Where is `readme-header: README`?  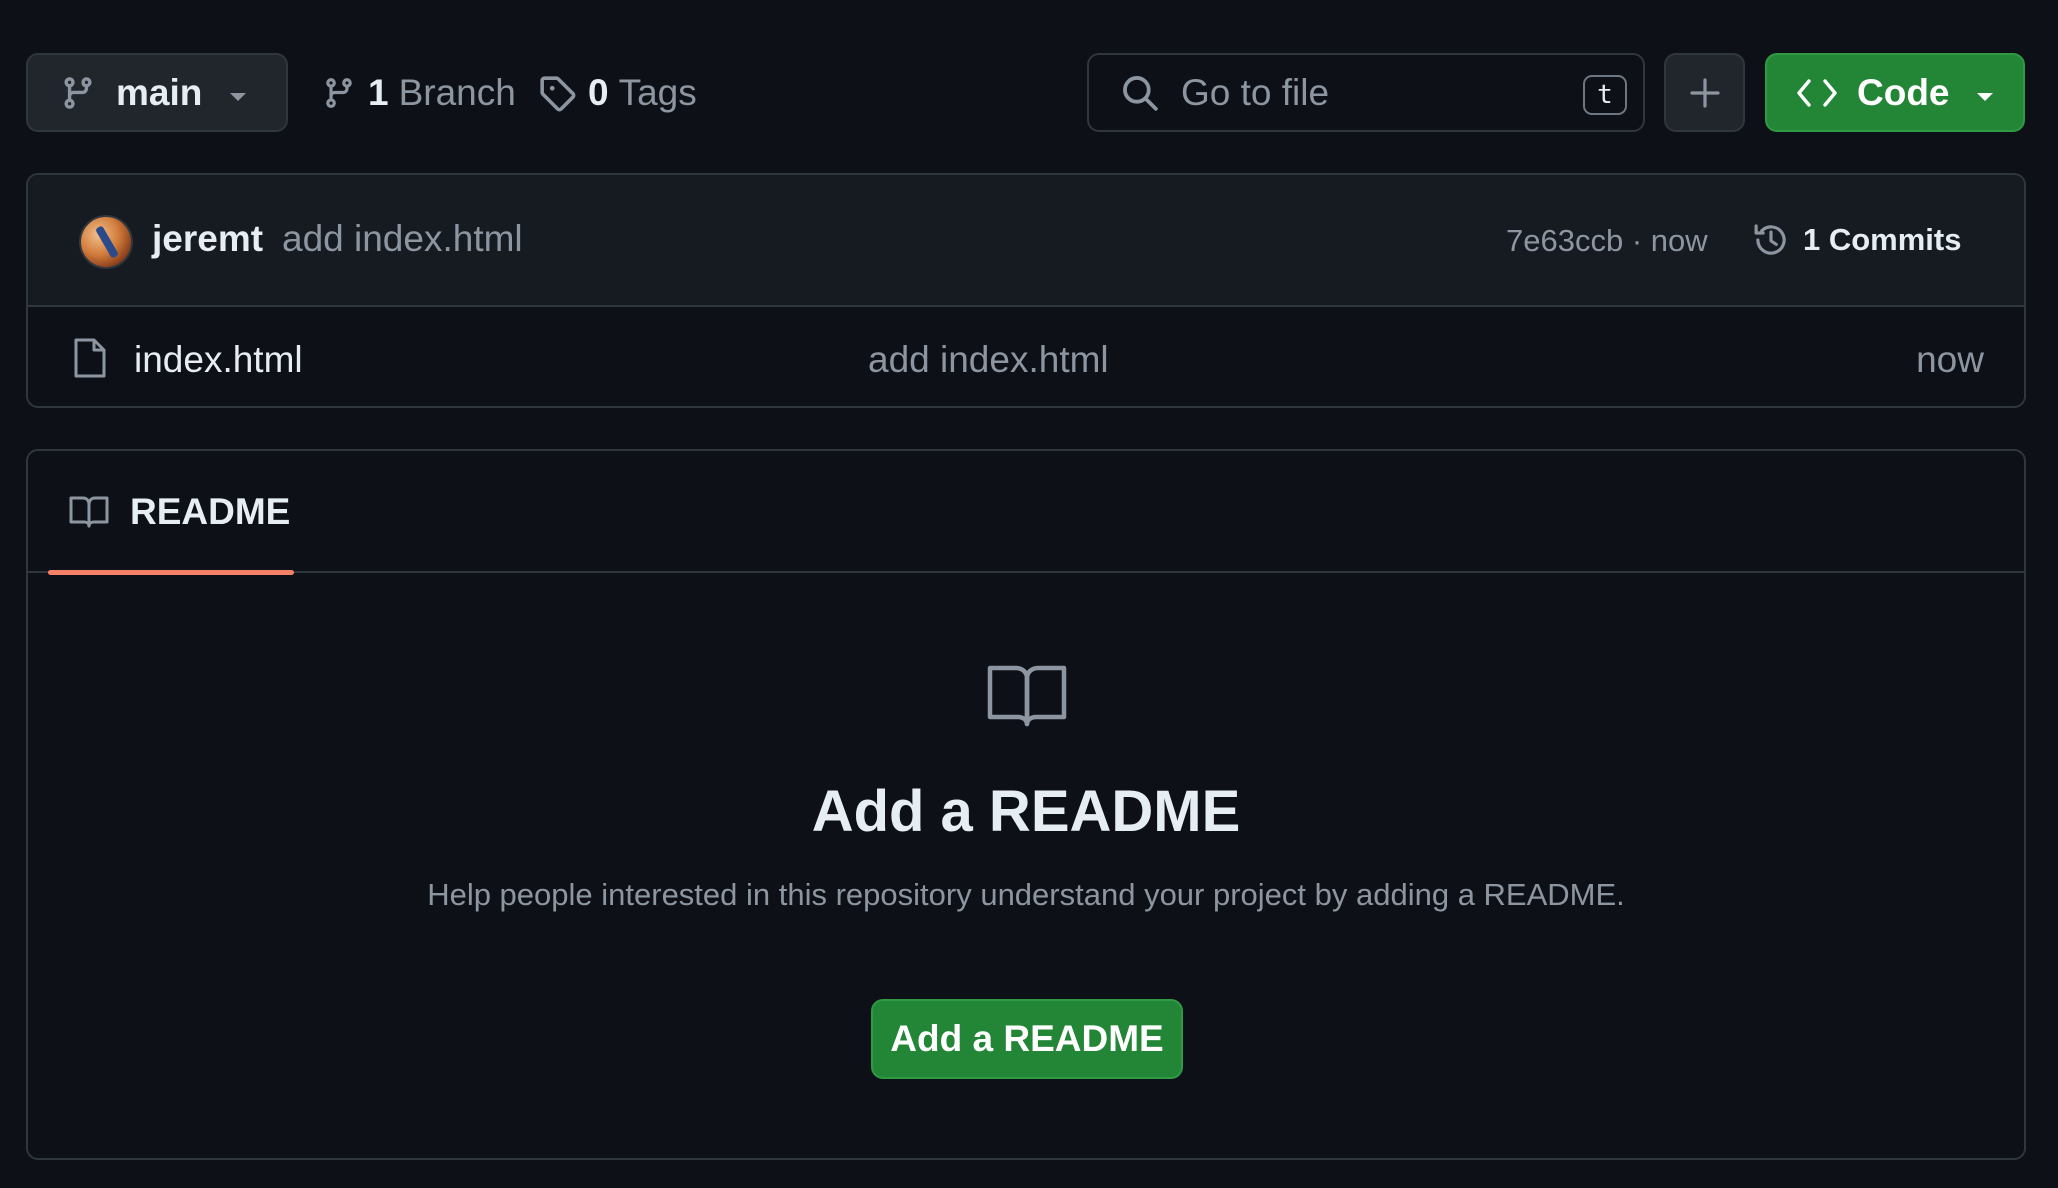
readme-header: README is located at coordinates (1026, 513).